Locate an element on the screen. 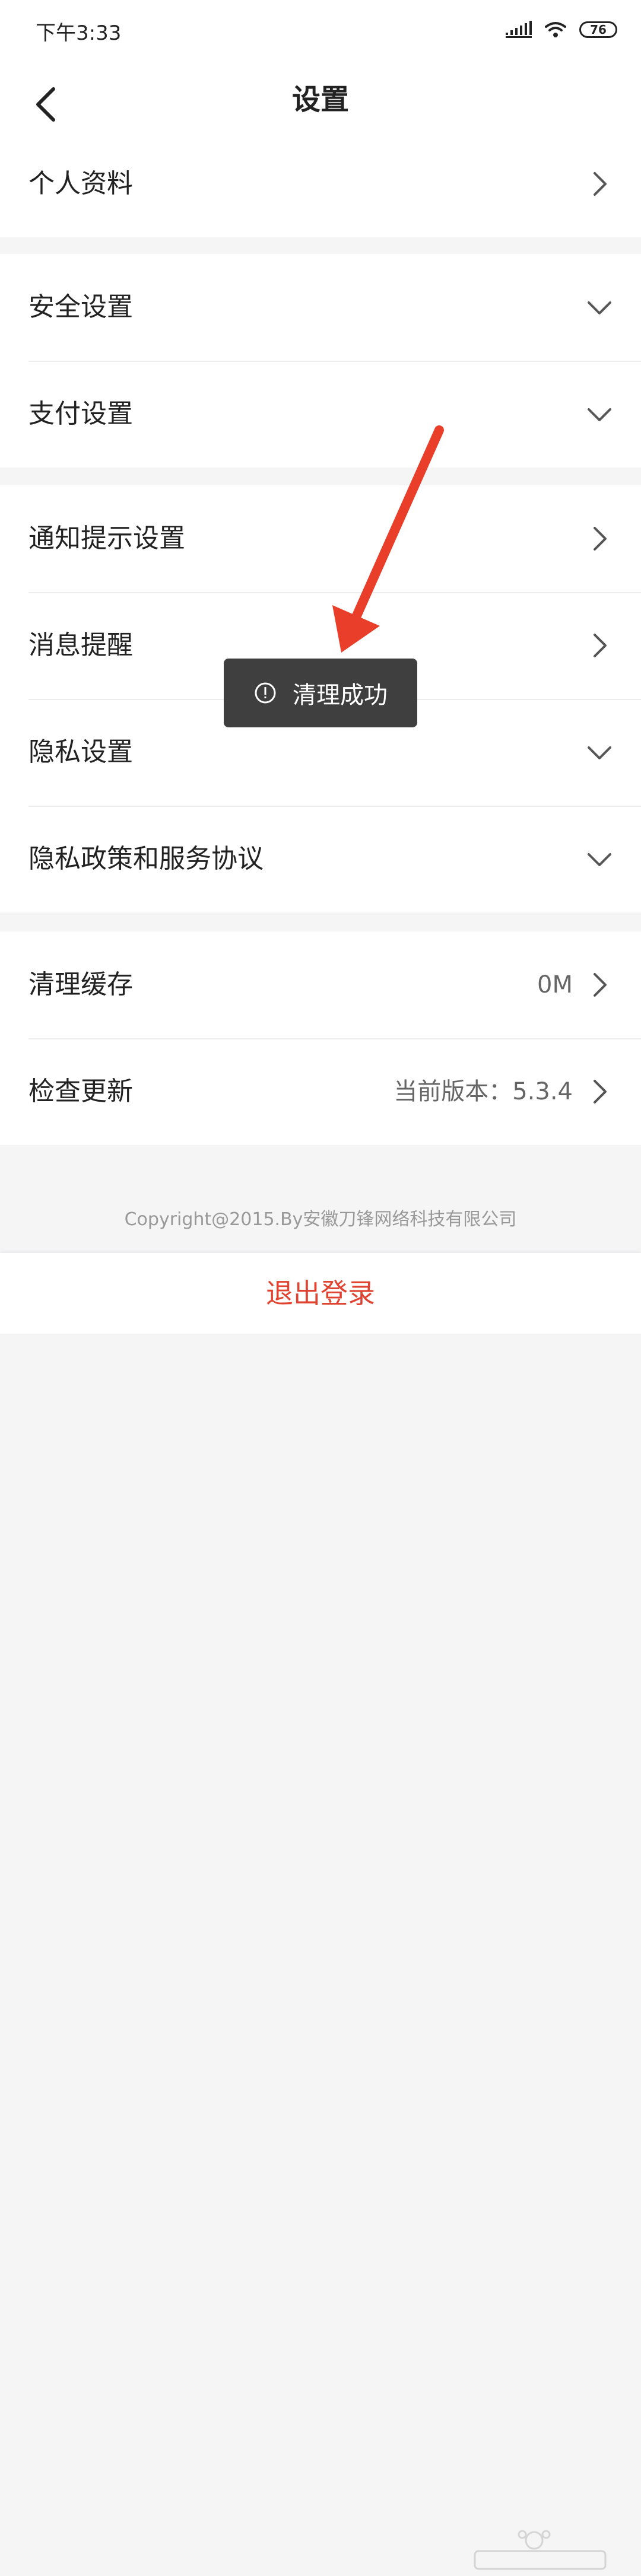  status-icons: 76 is located at coordinates (561, 30).